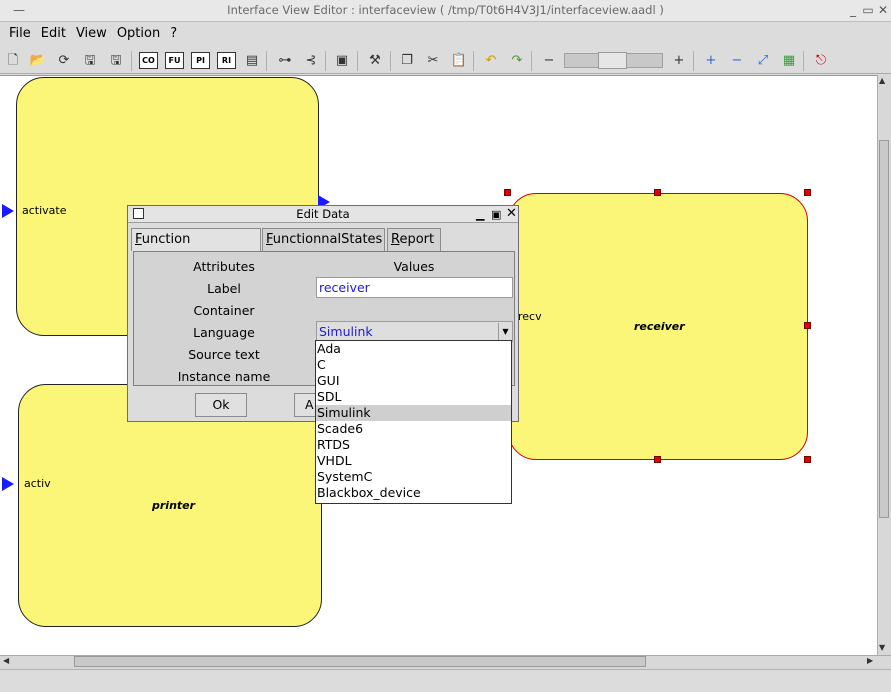 Image resolution: width=891 pixels, height=692 pixels. Describe the element at coordinates (496, 214) in the screenshot. I see `dialog-maximize-icon: ▣` at that location.